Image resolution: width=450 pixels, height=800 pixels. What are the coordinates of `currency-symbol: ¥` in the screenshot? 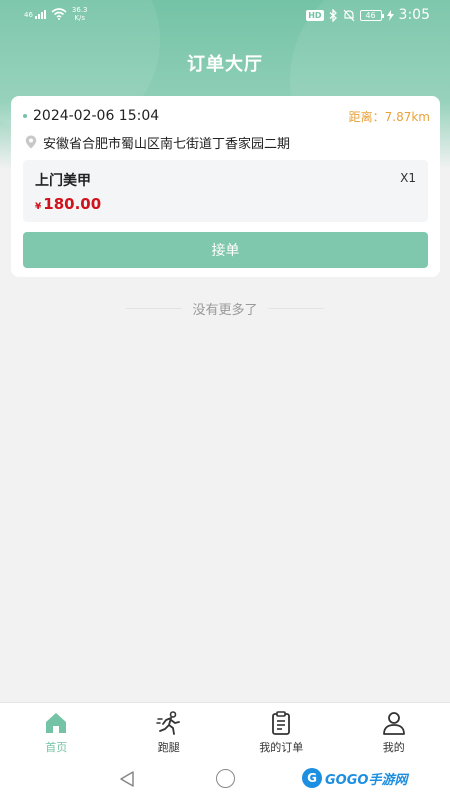 It's located at (38, 207).